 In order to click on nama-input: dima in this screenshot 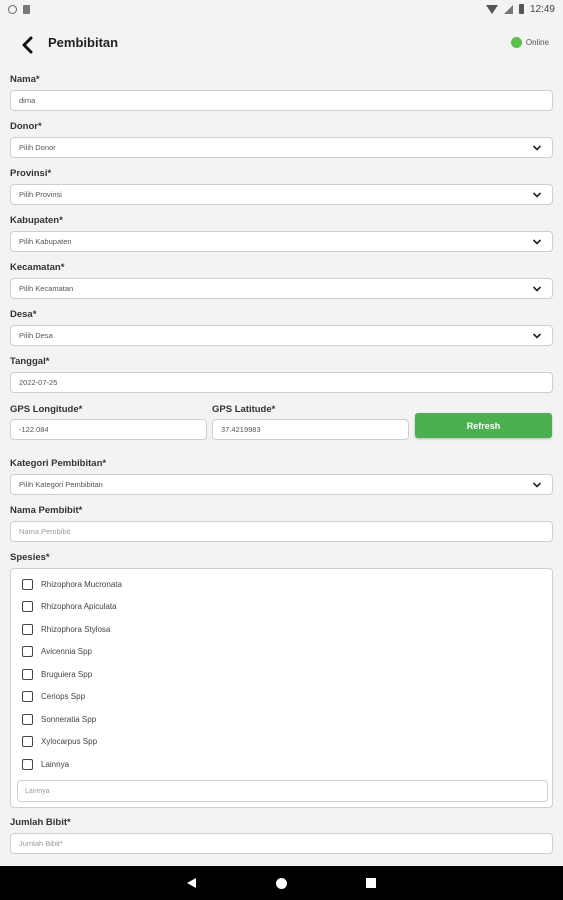, I will do `click(281, 100)`.